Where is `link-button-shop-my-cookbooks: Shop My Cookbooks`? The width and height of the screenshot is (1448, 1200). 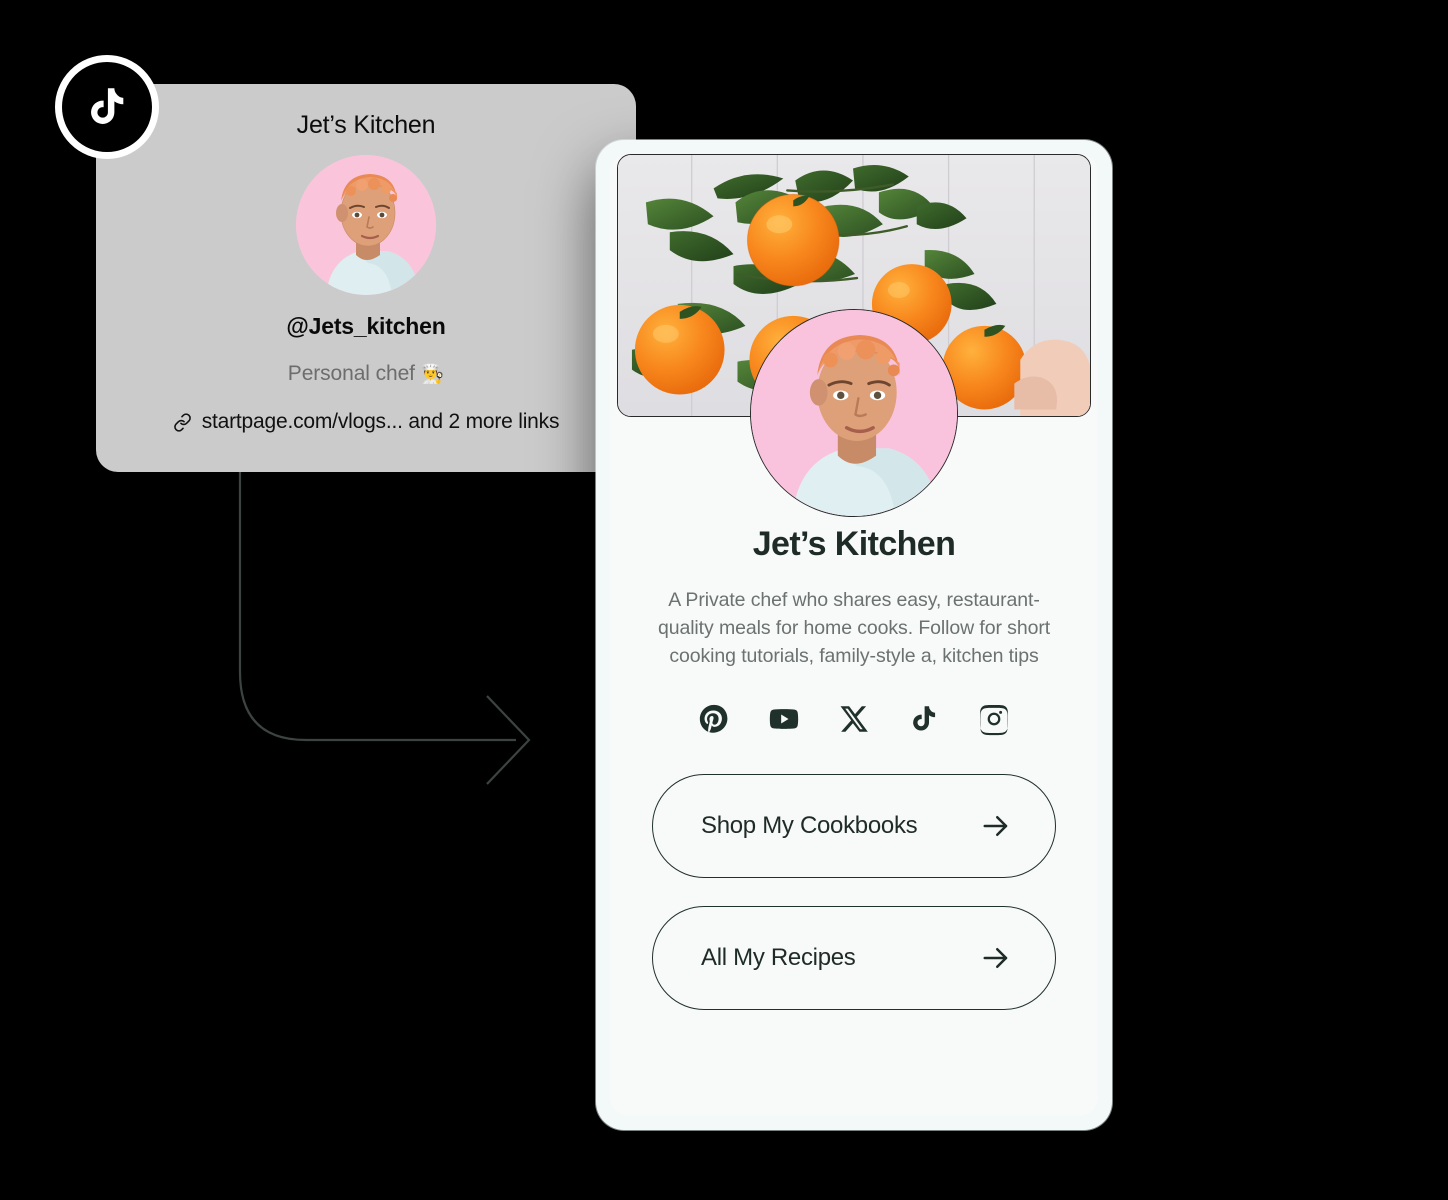
link-button-shop-my-cookbooks: Shop My Cookbooks is located at coordinates (854, 826).